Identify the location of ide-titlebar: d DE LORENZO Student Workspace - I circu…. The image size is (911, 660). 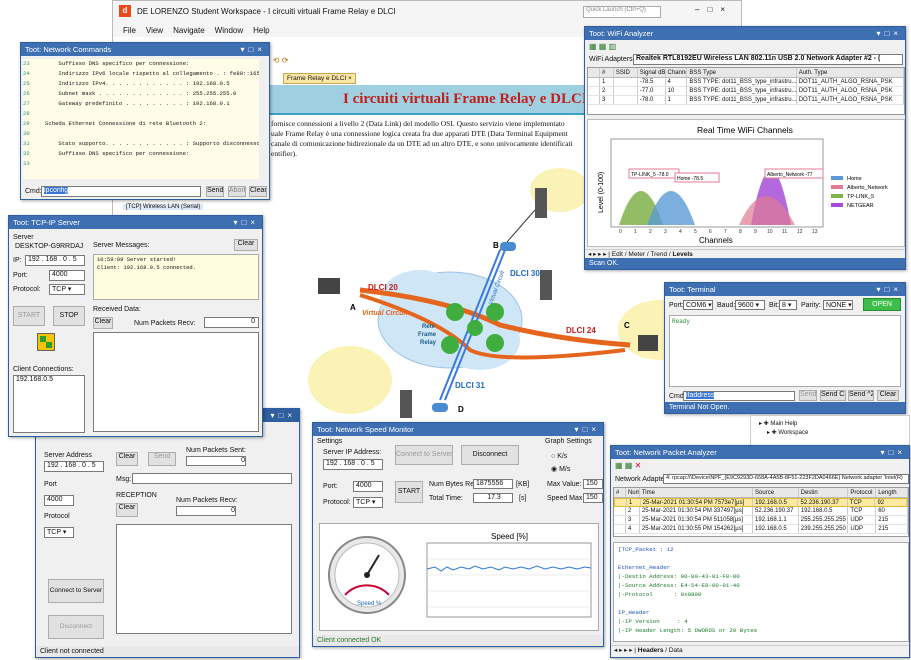
(427, 12).